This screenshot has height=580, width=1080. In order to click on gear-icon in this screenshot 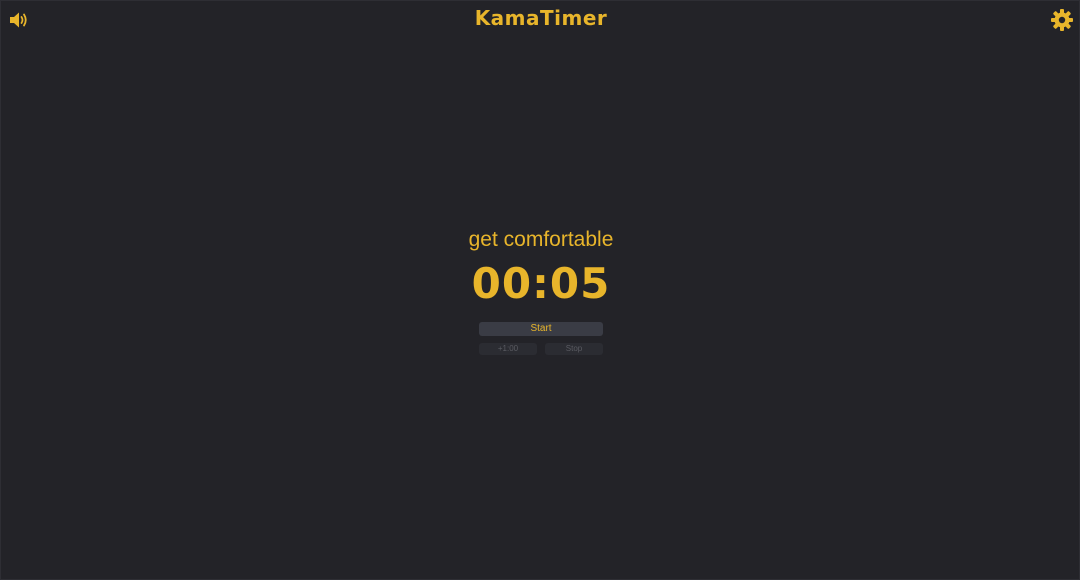, I will do `click(1062, 20)`.